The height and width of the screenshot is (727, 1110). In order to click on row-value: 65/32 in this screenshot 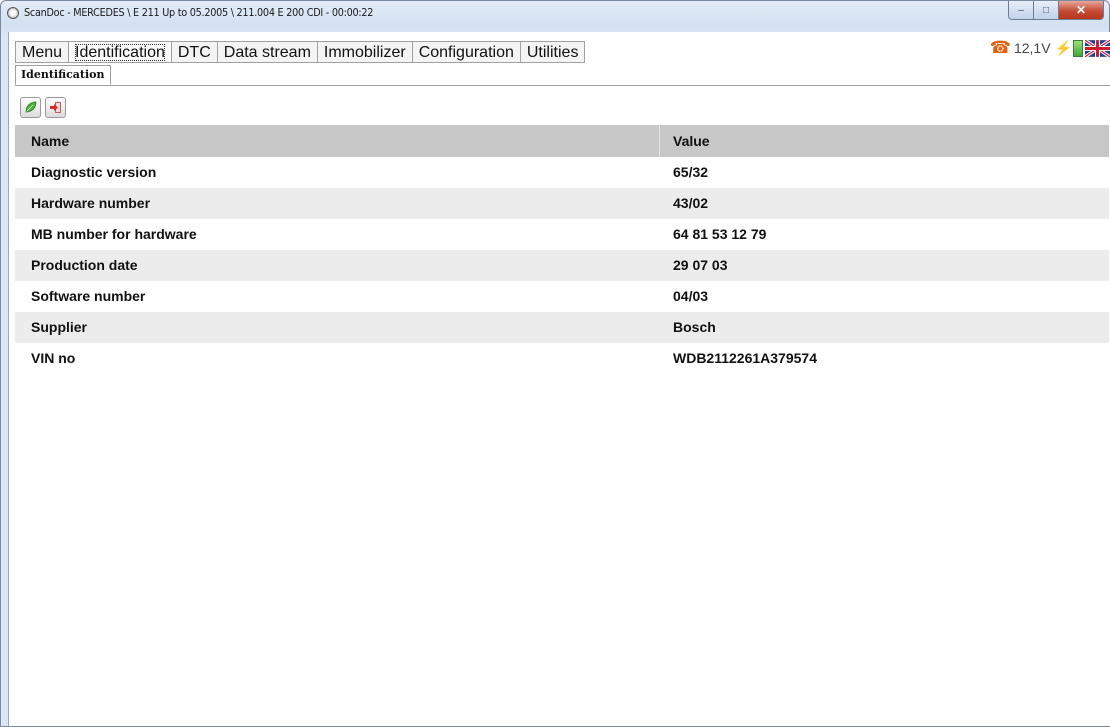, I will do `click(691, 172)`.